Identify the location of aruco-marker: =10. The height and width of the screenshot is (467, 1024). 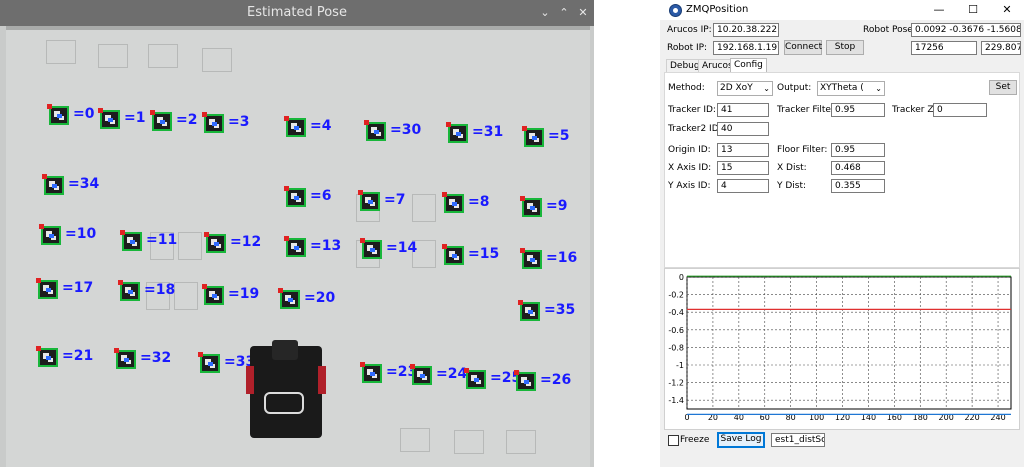
(67, 234).